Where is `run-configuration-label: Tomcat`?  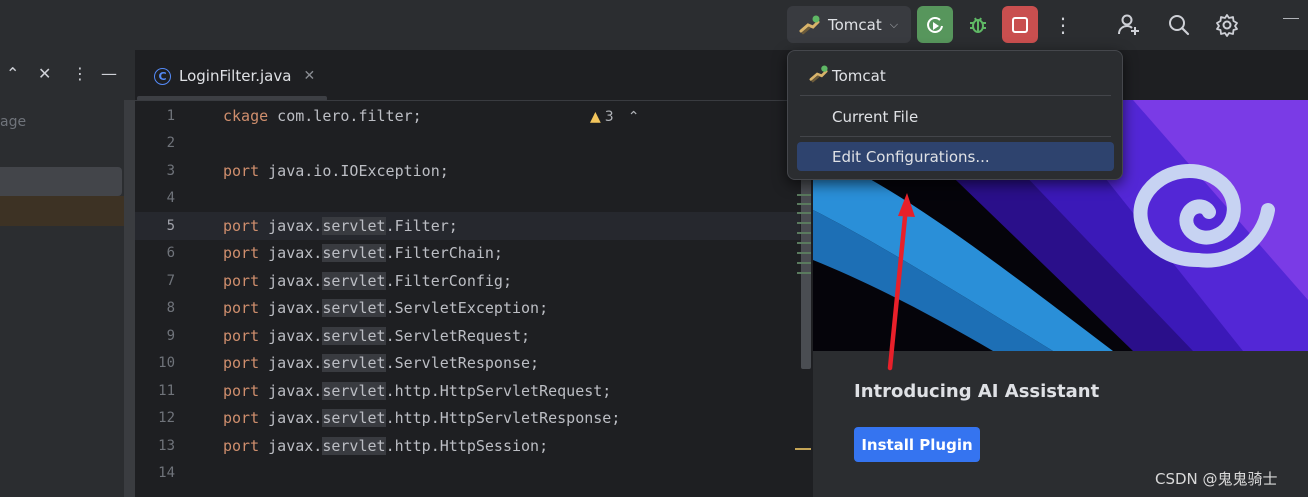
run-configuration-label: Tomcat is located at coordinates (855, 24).